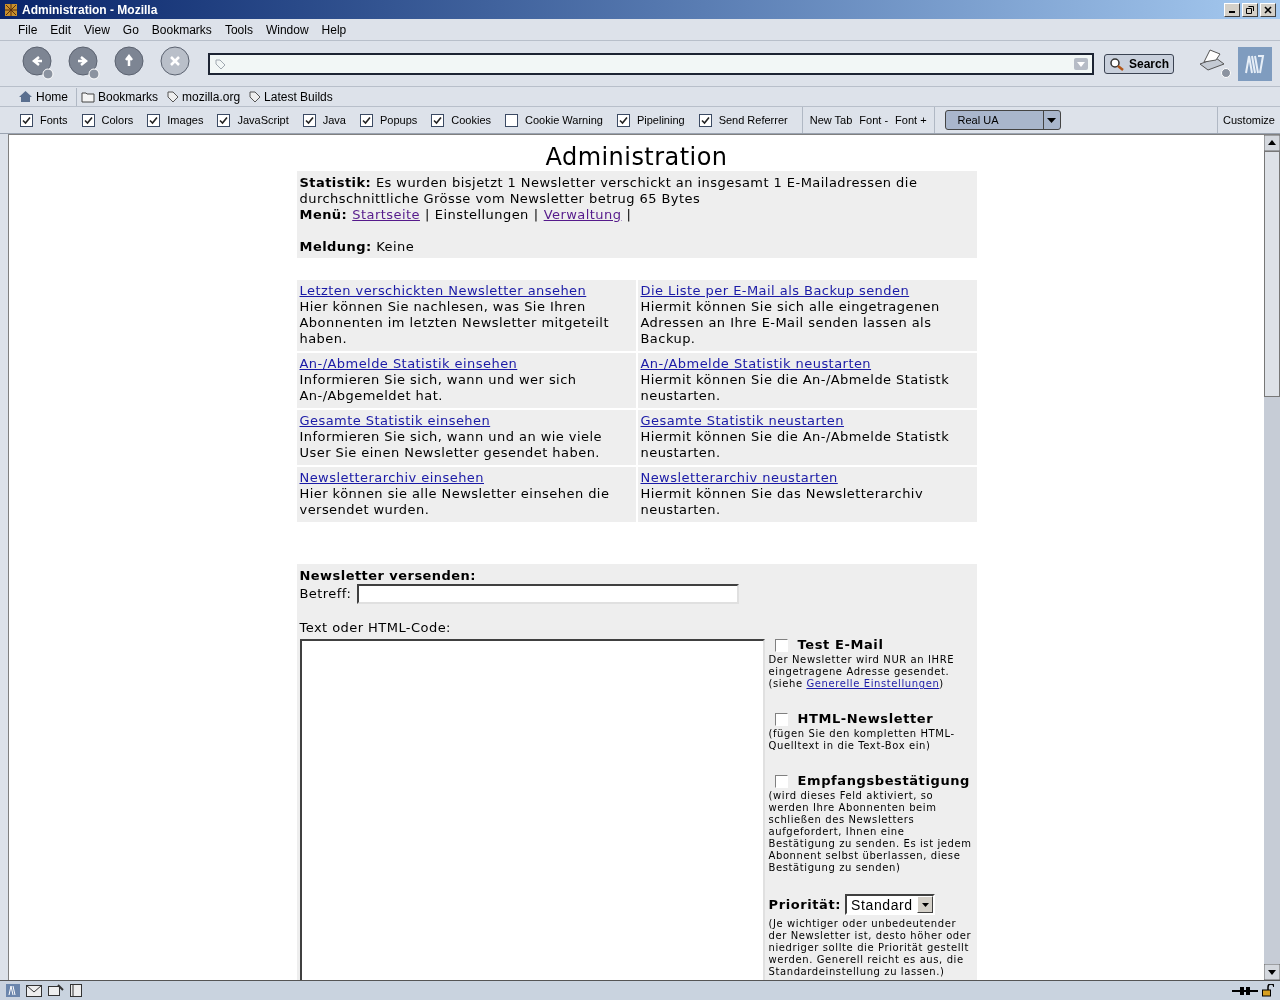 The image size is (1280, 1000). What do you see at coordinates (862, 740) in the screenshot?
I see `option-description: (fügen Sie den kompletten HTML-Quelltext in die Text-Box ein)` at bounding box center [862, 740].